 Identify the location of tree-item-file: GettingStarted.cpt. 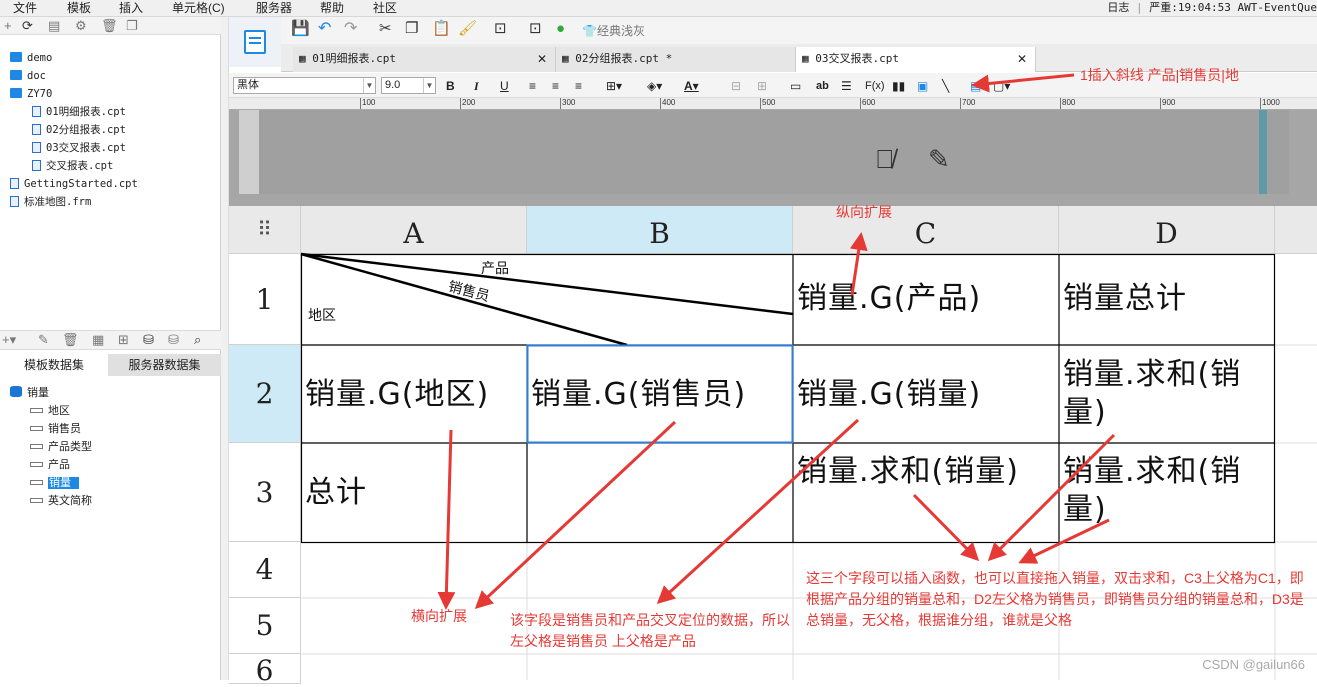
(74, 184).